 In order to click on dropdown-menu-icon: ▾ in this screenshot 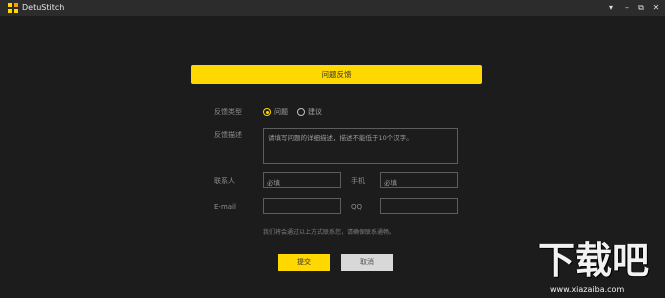, I will do `click(611, 8)`.